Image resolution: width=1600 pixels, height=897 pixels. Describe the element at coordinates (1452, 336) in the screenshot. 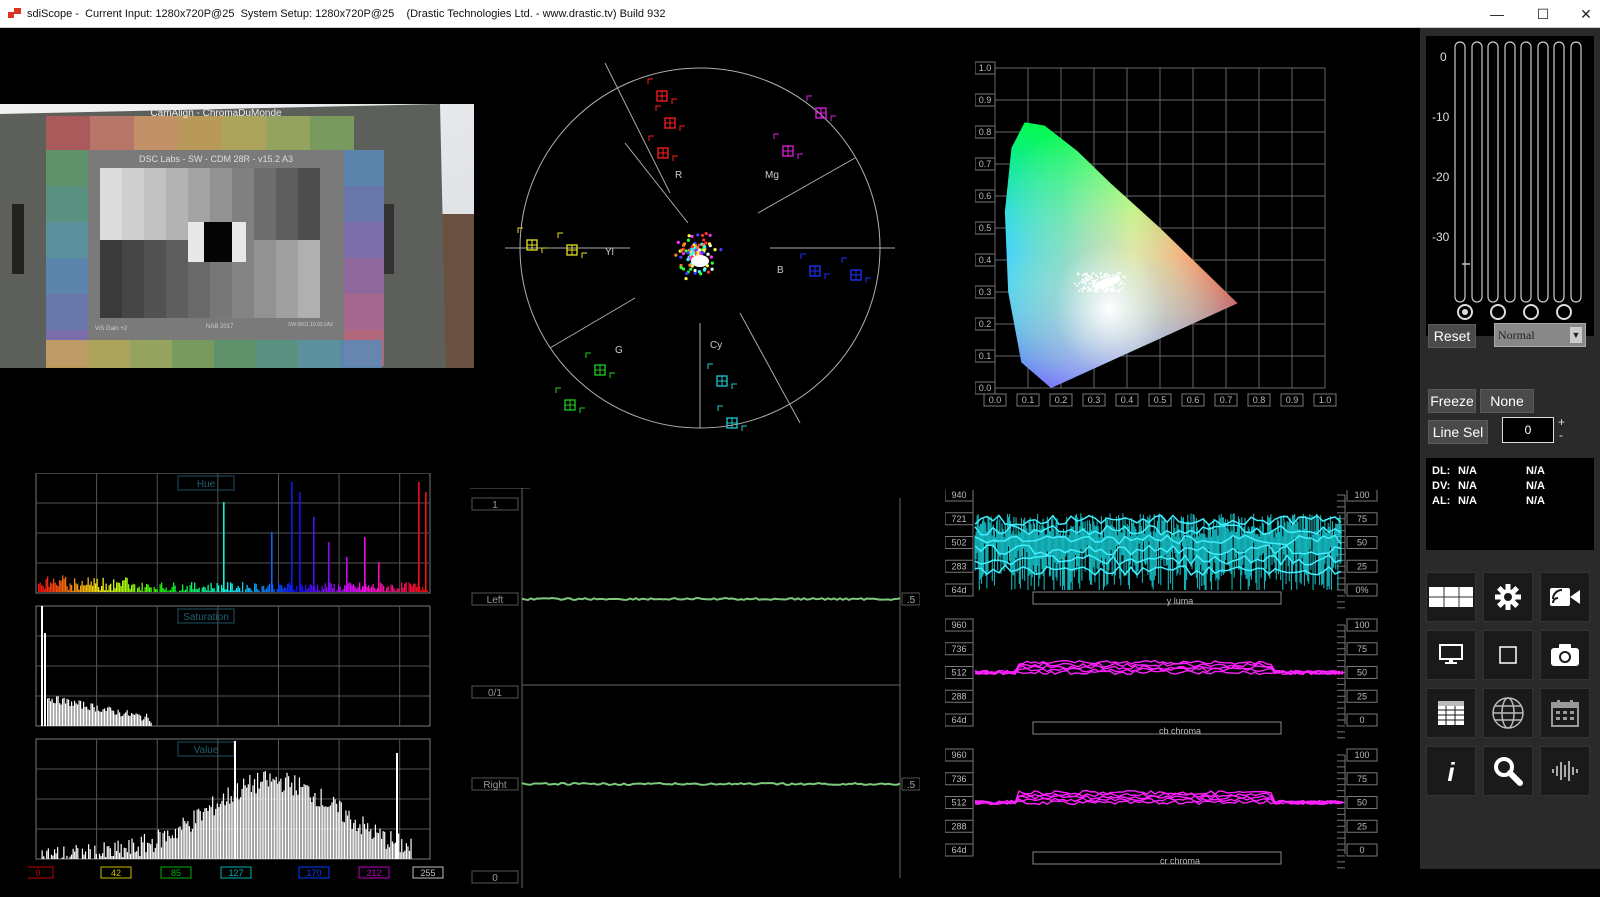

I see `reset-button: Reset` at that location.